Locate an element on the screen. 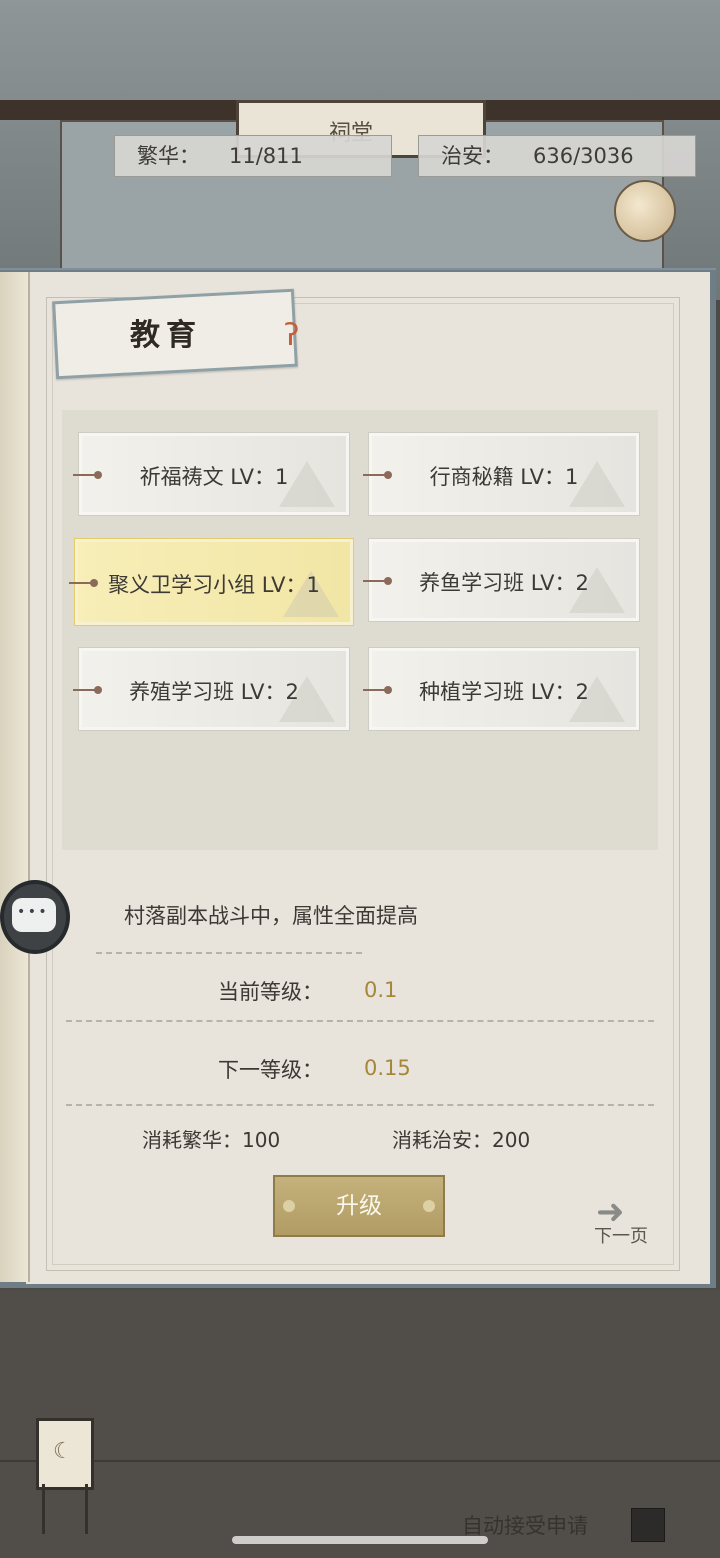 The image size is (720, 1558). cost-prosperity-label: 消耗繁华： is located at coordinates (192, 1140).